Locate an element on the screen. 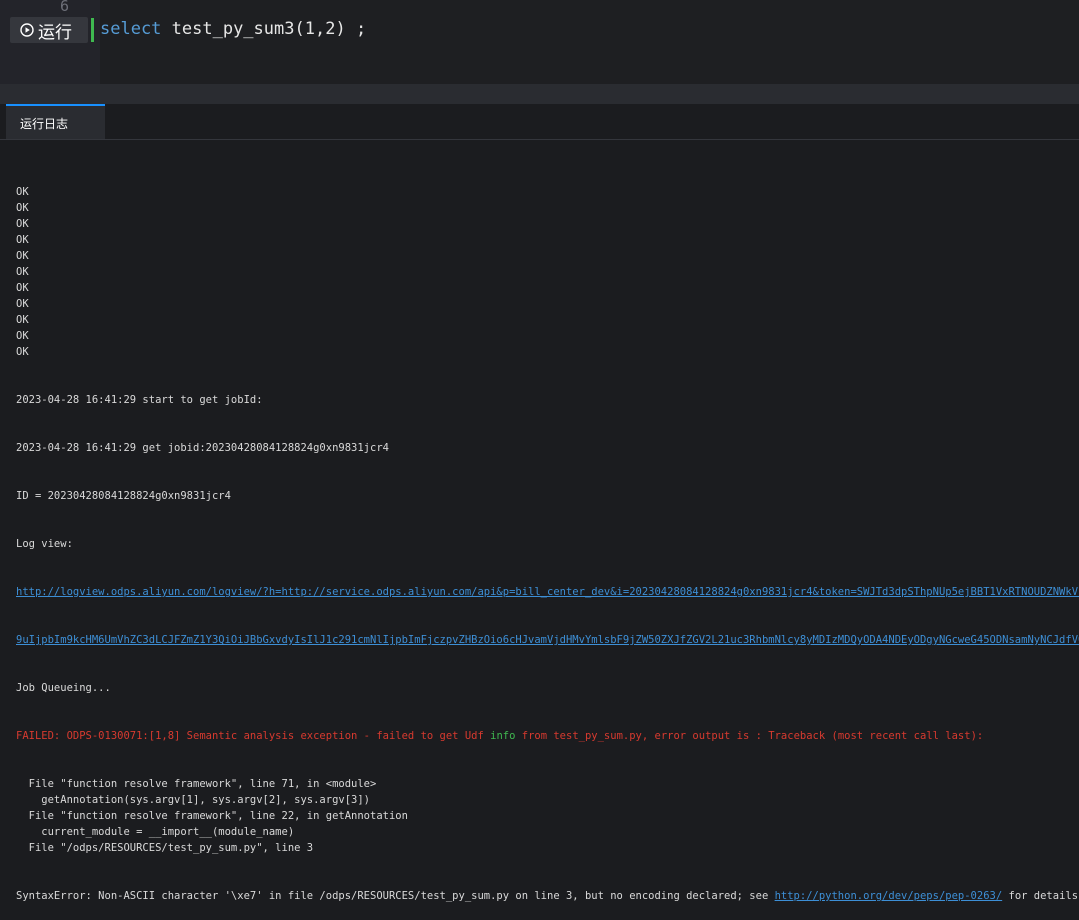  code-line: select test_py_sum3(1,2) ; is located at coordinates (233, 29).